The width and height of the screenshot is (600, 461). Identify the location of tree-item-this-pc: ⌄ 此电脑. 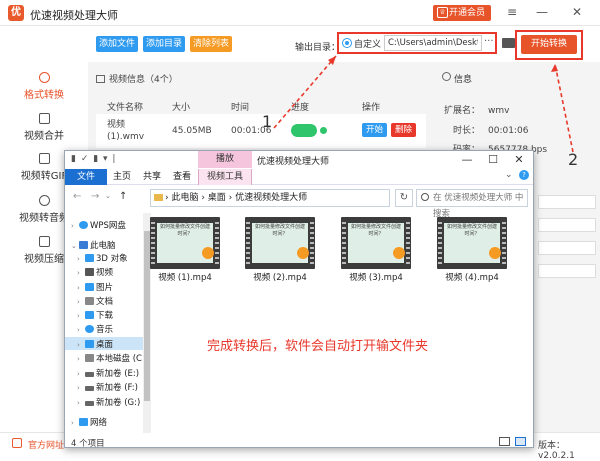
(93, 245).